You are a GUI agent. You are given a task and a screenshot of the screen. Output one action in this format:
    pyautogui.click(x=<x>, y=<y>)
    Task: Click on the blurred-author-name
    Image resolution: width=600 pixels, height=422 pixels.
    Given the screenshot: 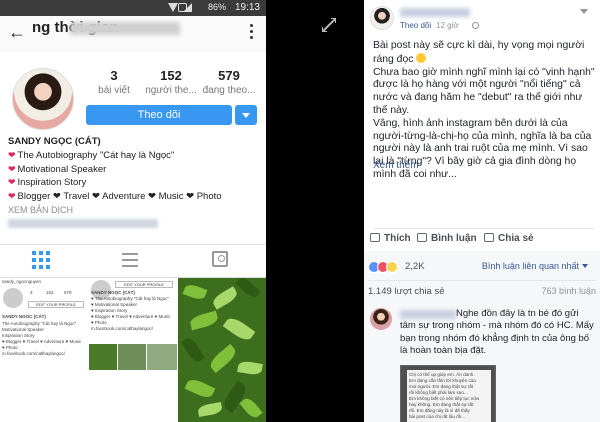 What is the action you would take?
    pyautogui.click(x=435, y=12)
    